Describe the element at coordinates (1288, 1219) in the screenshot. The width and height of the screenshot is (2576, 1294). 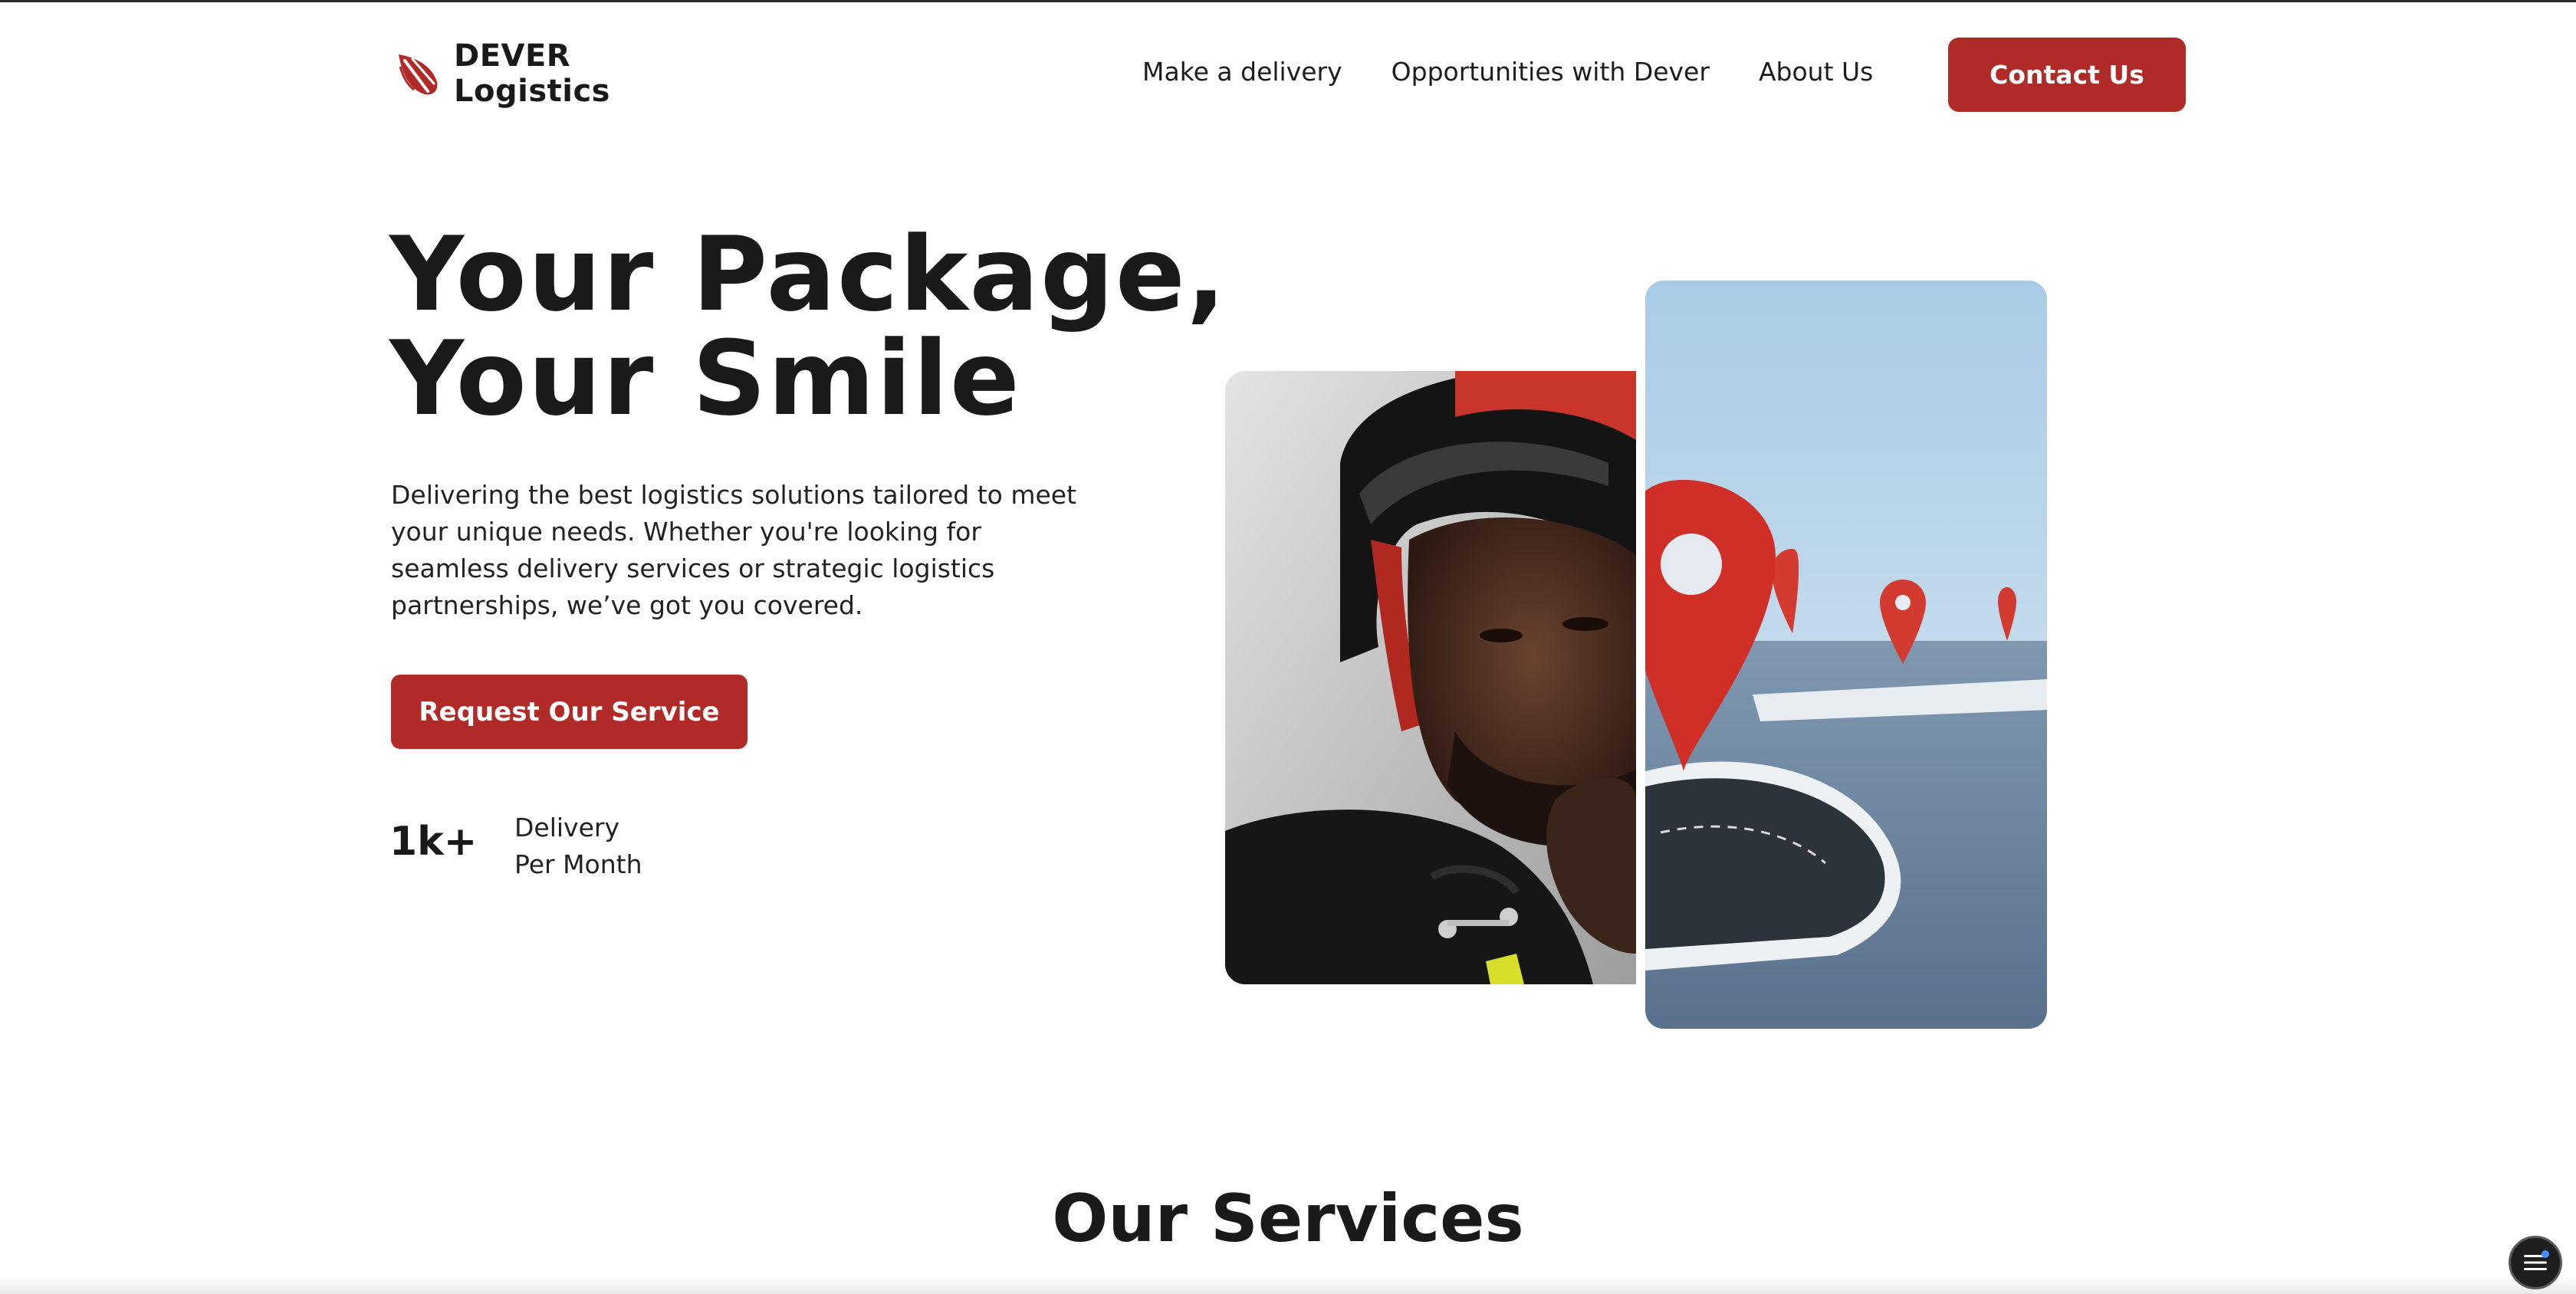
I see `services-section-title: Our Services` at that location.